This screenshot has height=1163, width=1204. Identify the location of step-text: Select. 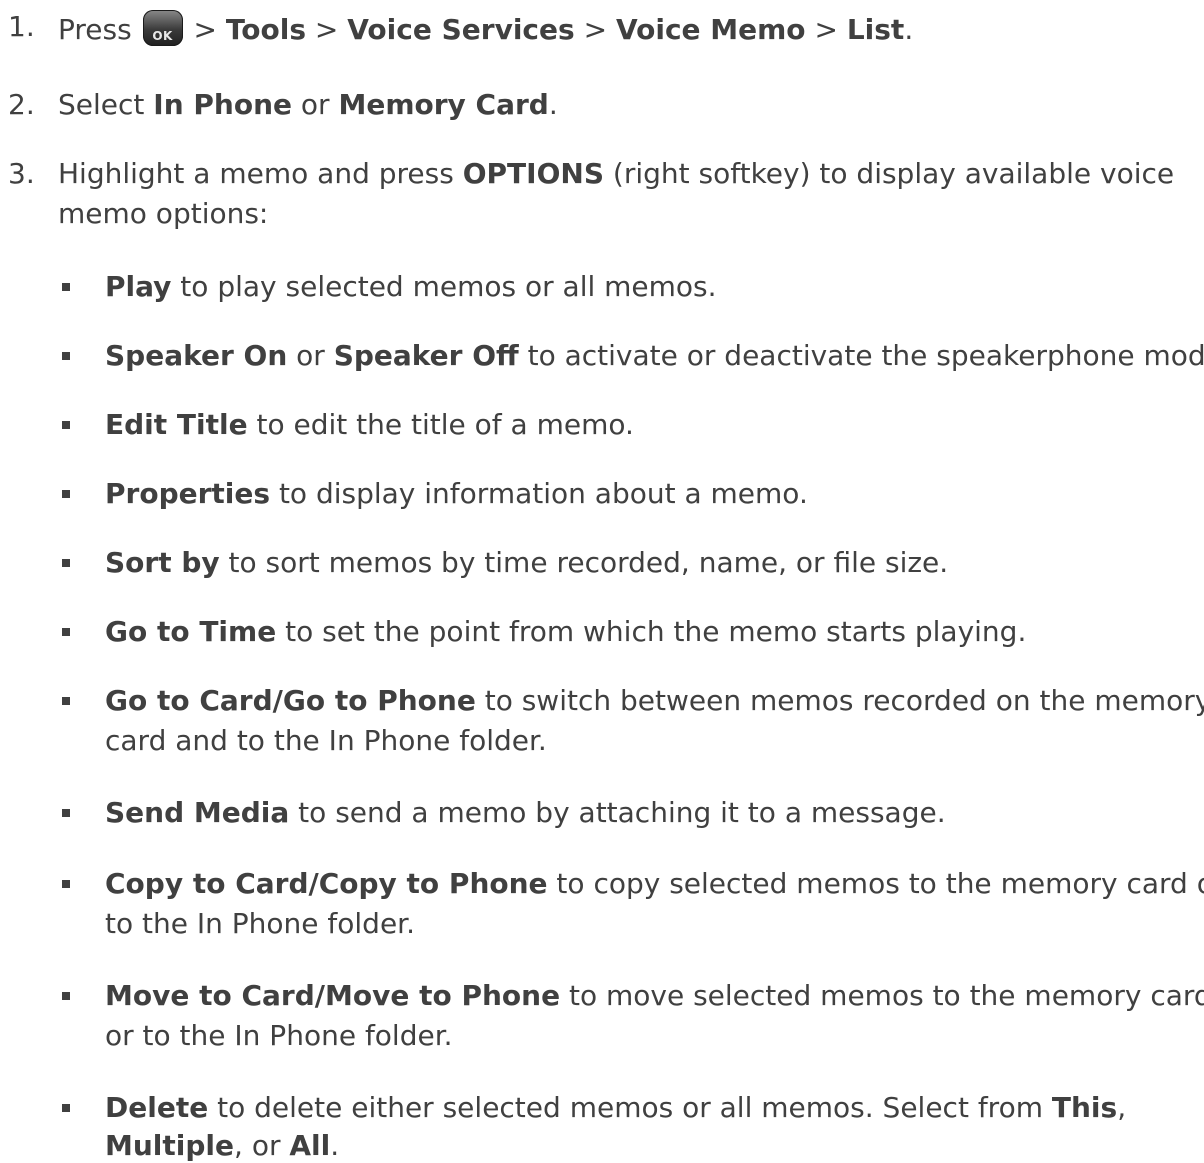
(101, 104).